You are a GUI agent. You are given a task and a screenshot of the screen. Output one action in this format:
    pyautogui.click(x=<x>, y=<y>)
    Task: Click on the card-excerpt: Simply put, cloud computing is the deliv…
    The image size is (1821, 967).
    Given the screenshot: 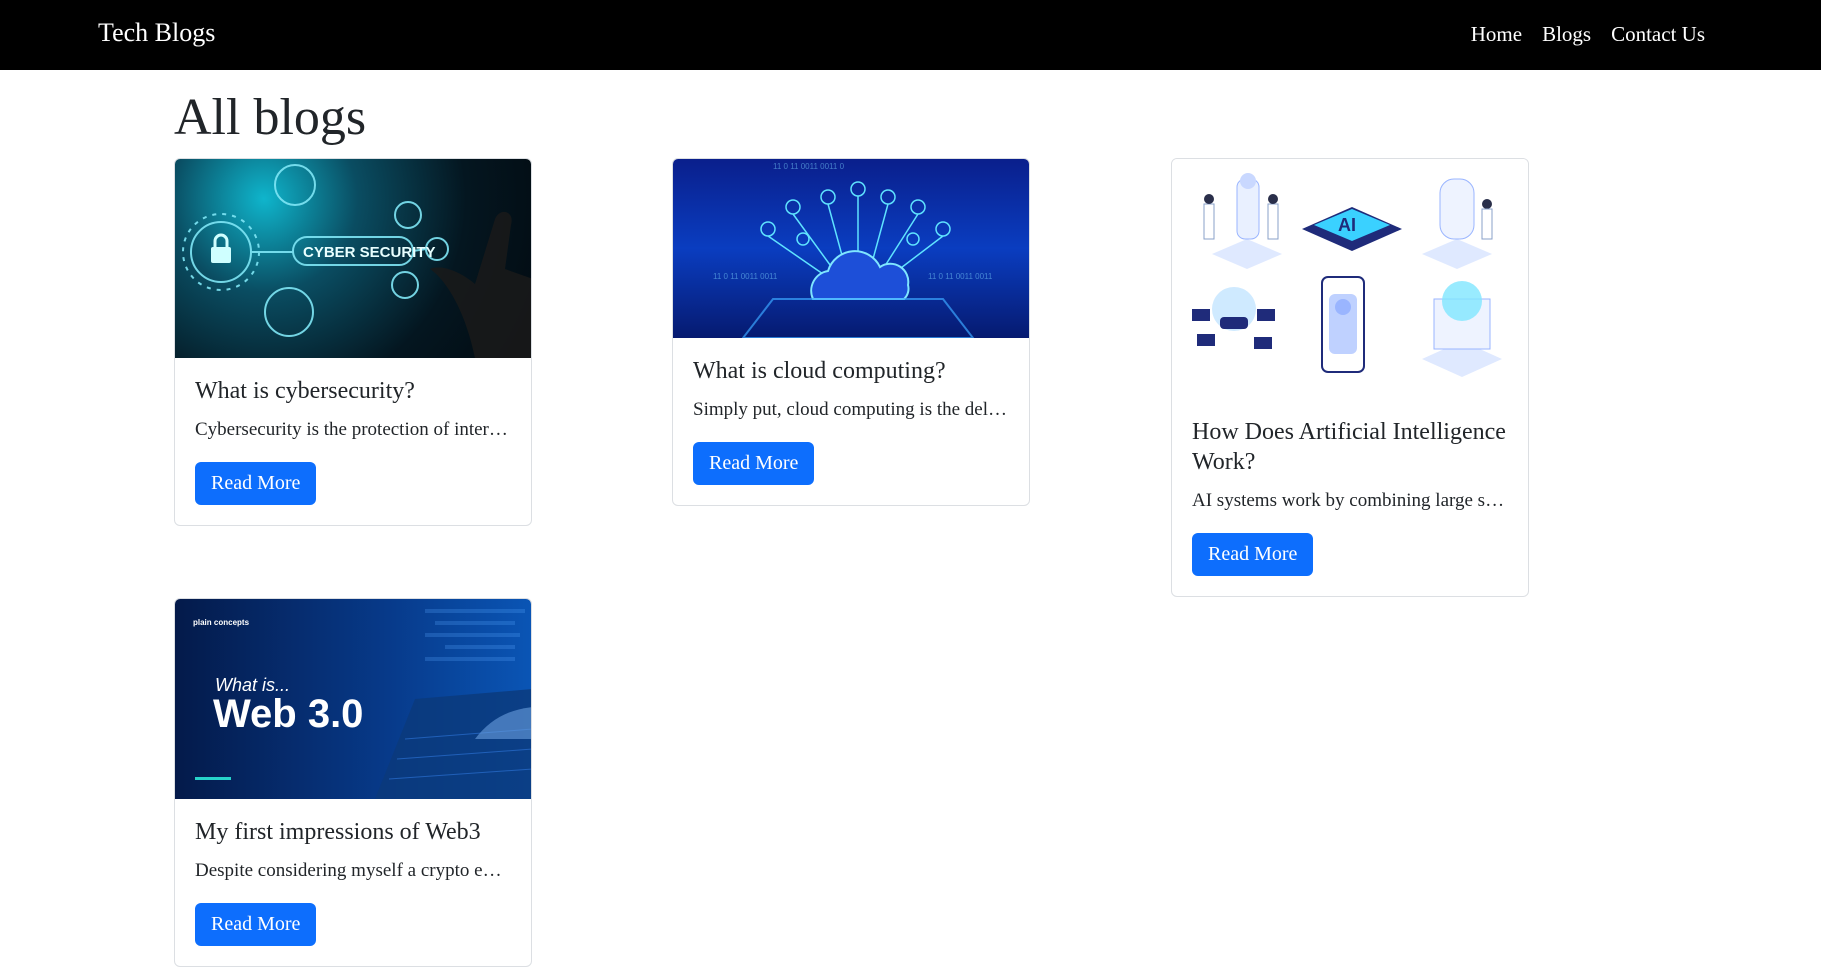 What is the action you would take?
    pyautogui.click(x=851, y=409)
    